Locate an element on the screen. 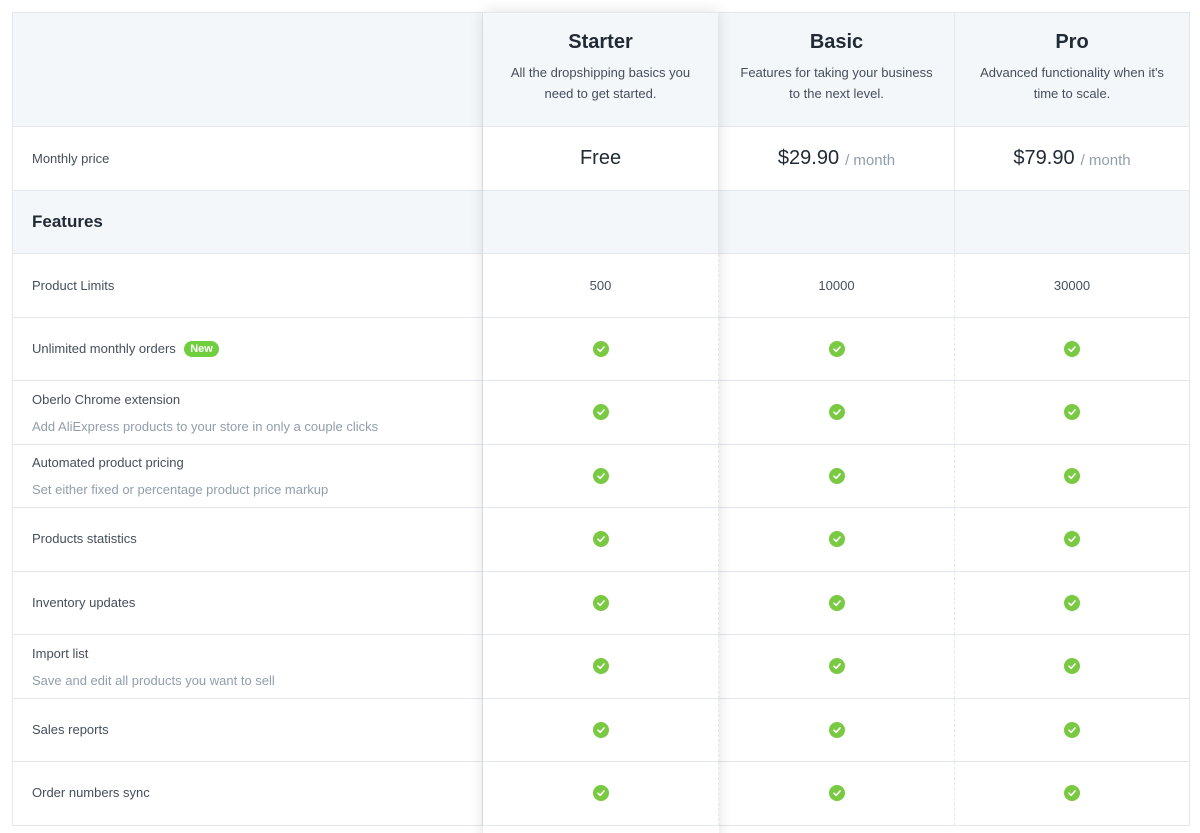  feature-label: Products statistics is located at coordinates (84, 539).